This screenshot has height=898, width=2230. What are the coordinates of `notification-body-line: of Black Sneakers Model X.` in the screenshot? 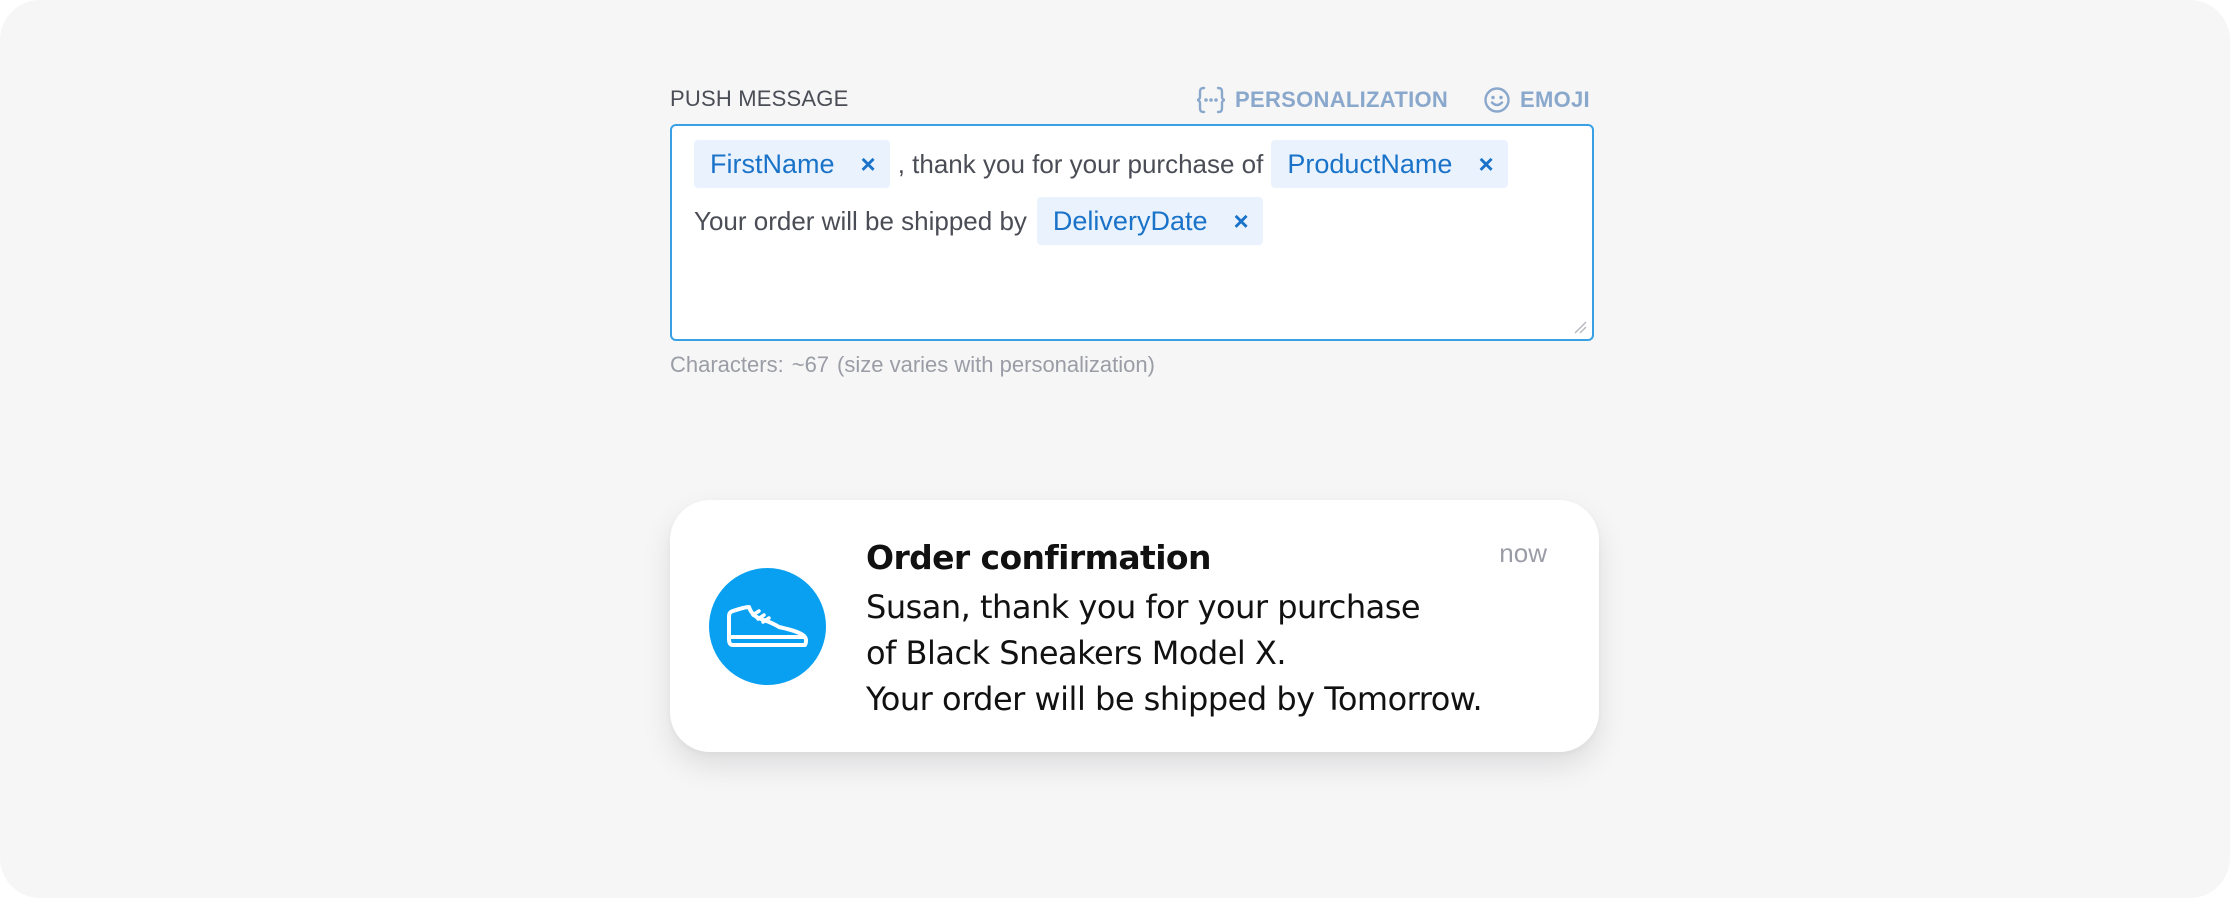 It's located at (1076, 653).